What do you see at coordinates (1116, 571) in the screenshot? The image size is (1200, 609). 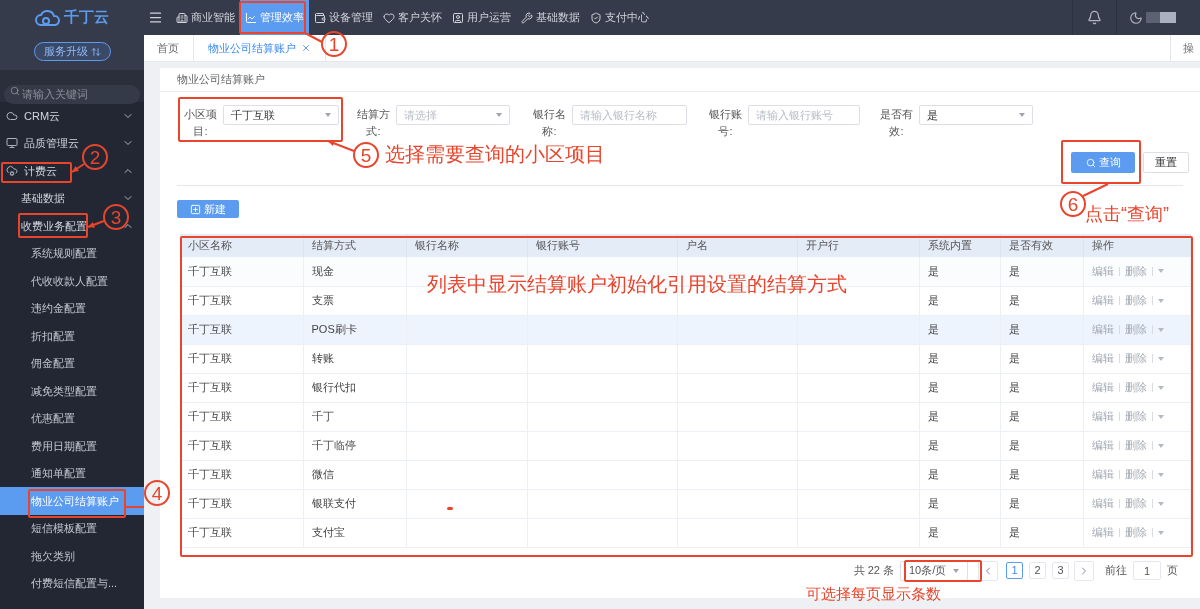 I see `goto-label: 前往` at bounding box center [1116, 571].